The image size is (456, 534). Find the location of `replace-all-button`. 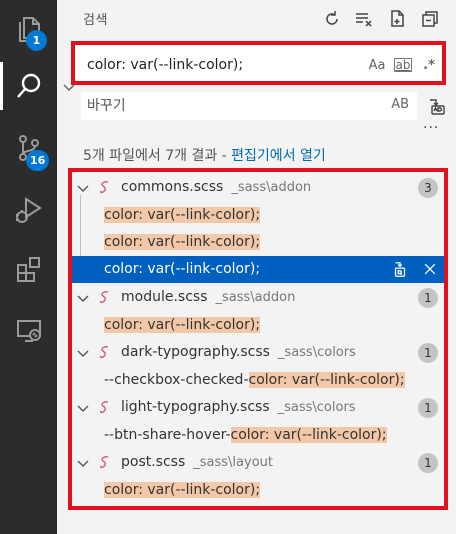

replace-all-button is located at coordinates (437, 106).